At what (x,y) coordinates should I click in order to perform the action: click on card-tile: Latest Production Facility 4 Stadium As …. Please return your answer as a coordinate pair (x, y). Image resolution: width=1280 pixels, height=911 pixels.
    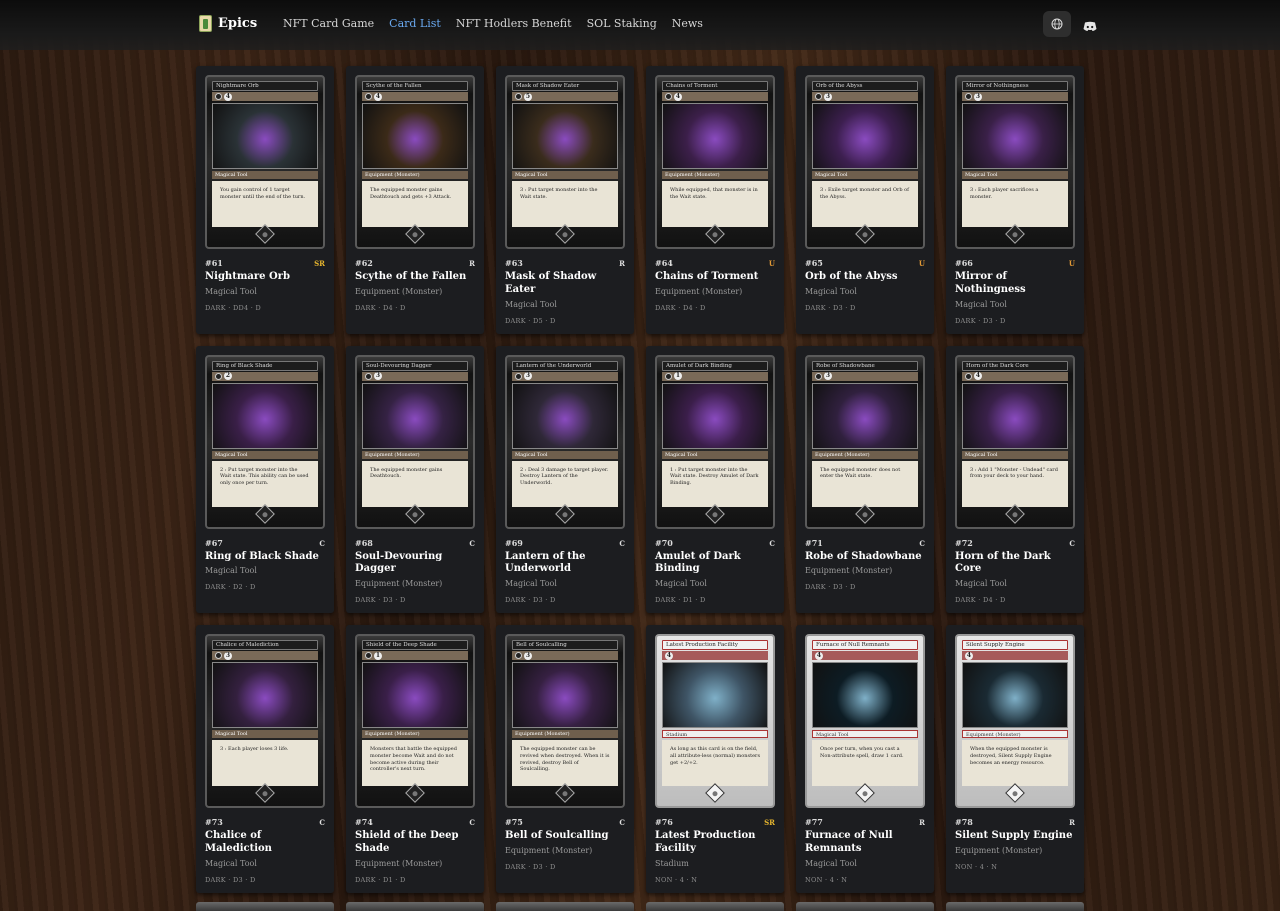
    Looking at the image, I should click on (715, 759).